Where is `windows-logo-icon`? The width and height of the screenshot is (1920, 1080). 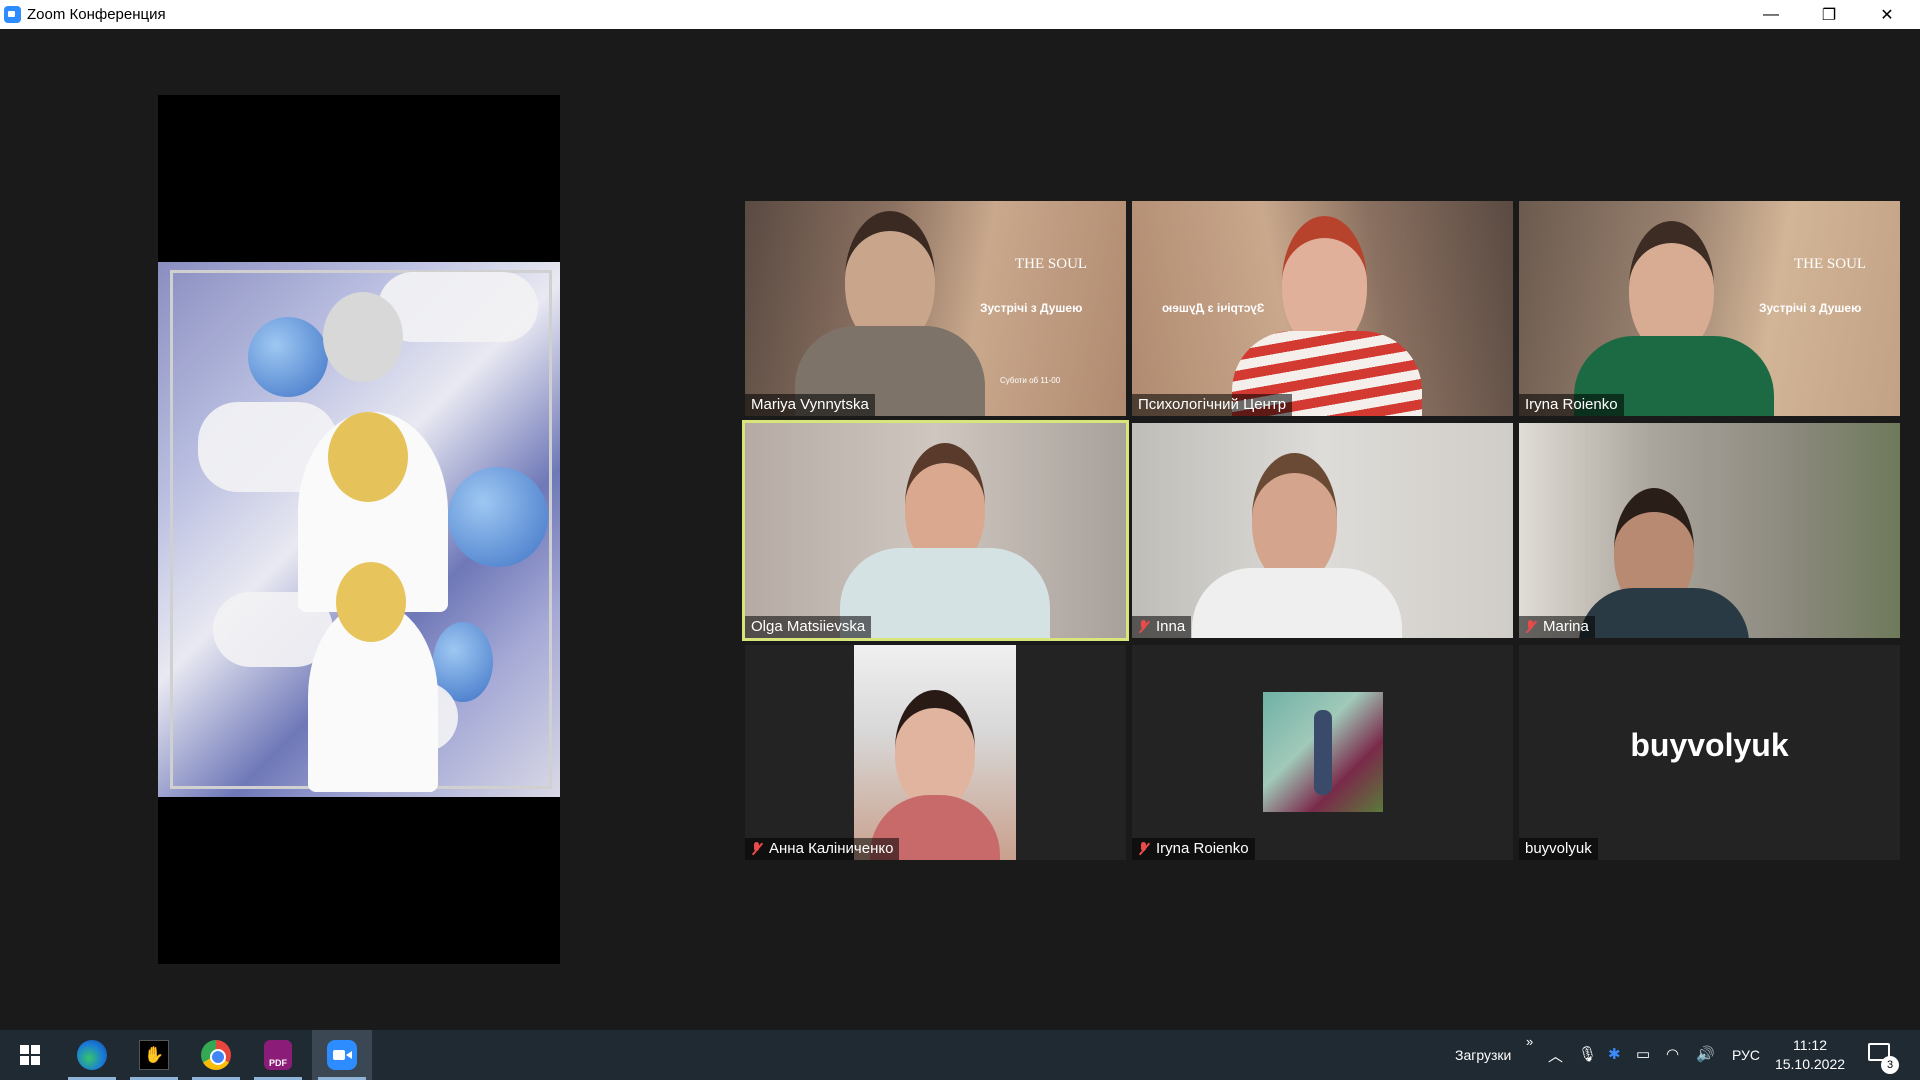
windows-logo-icon is located at coordinates (30, 1055).